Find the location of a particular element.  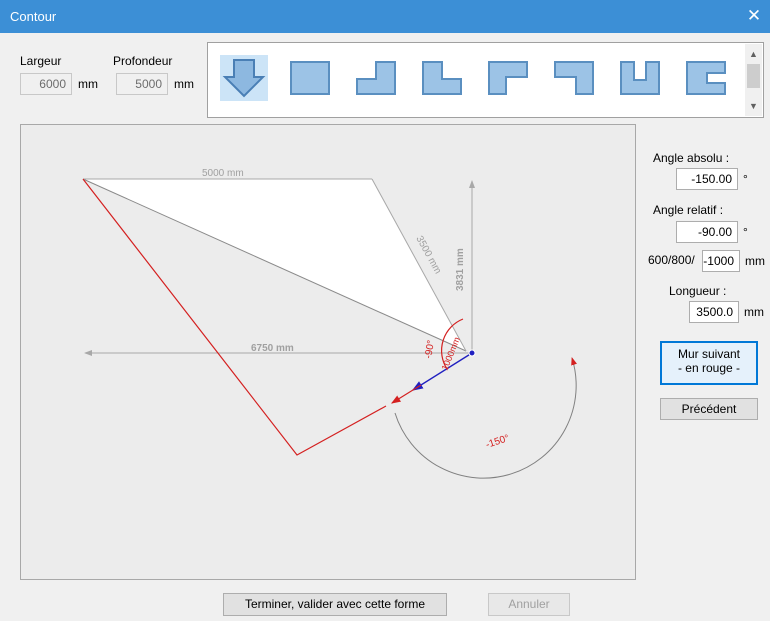

shape-scrollbar: ▲ ▼ is located at coordinates (753, 80).